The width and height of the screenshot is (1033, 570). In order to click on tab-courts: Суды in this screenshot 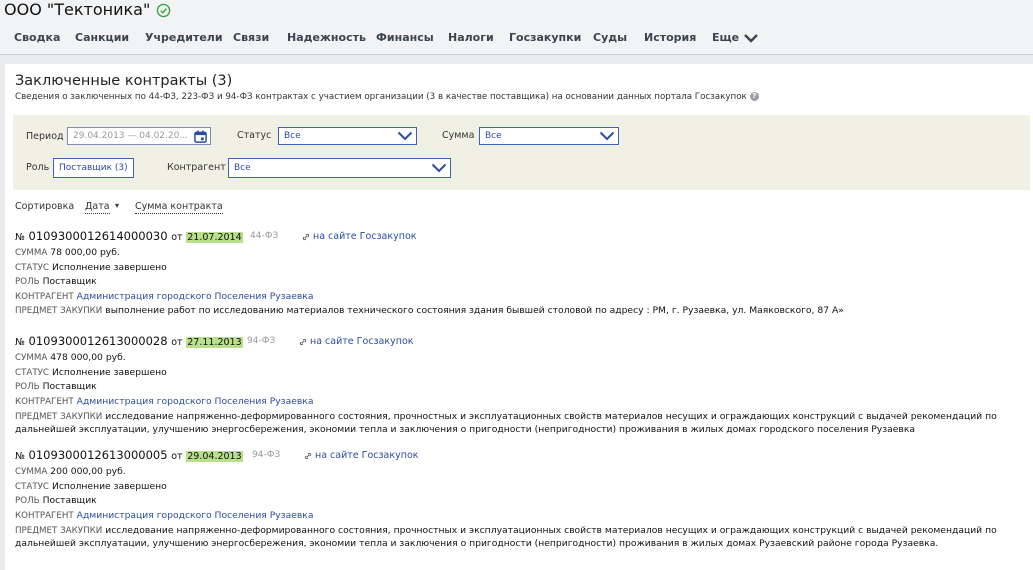, I will do `click(610, 38)`.